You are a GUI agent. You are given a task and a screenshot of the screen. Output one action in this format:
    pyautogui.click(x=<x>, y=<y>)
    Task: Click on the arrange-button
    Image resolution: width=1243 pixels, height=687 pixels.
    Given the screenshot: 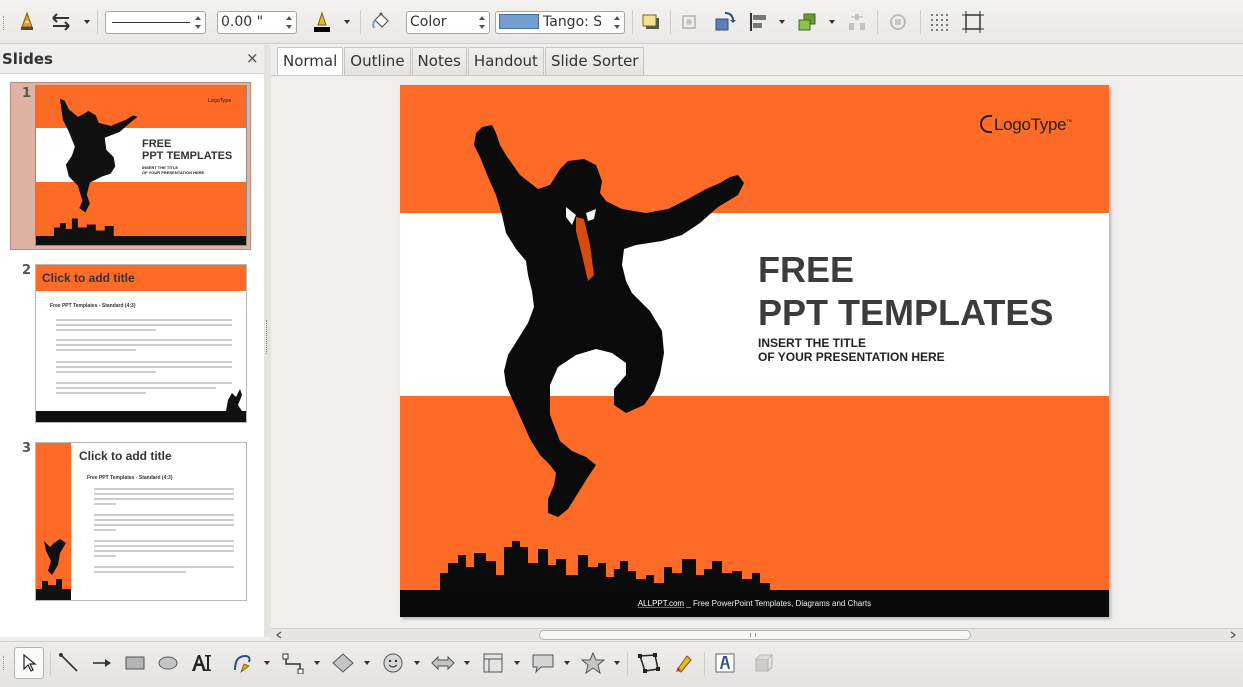 What is the action you would take?
    pyautogui.click(x=807, y=22)
    